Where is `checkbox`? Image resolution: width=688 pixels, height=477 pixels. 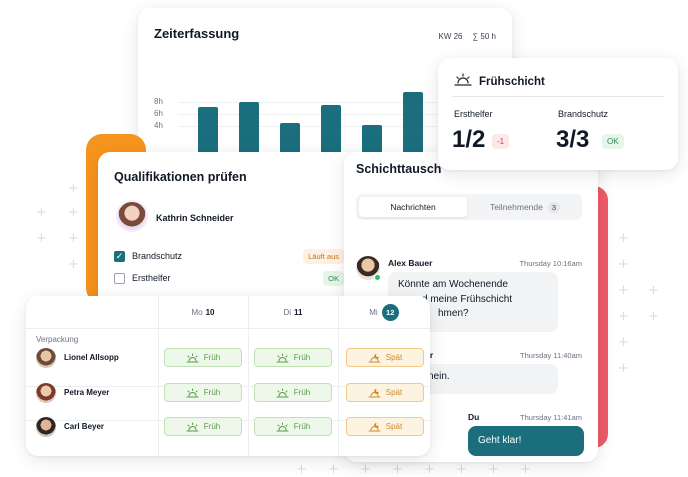 checkbox is located at coordinates (119, 278).